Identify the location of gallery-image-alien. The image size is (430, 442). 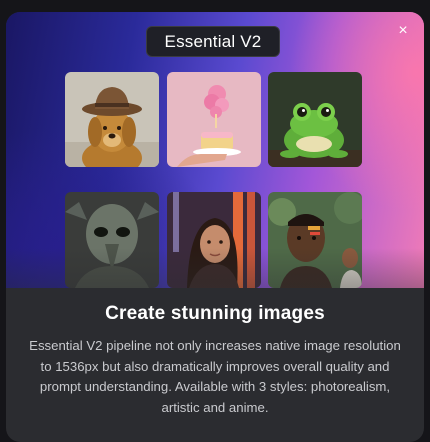
(112, 240).